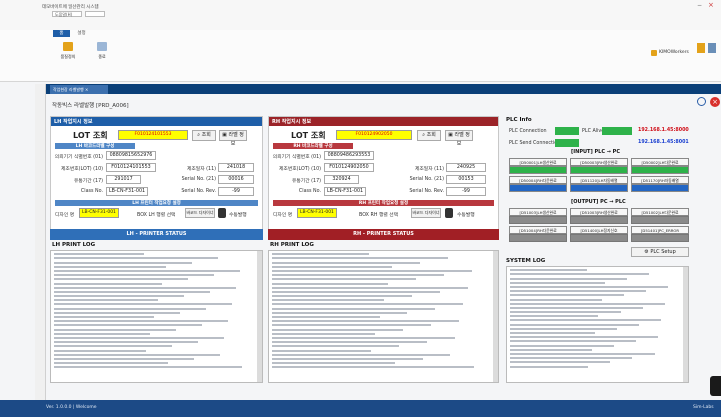  I want to click on plc-output-0: [D51003]LH생산완료, so click(538, 212).